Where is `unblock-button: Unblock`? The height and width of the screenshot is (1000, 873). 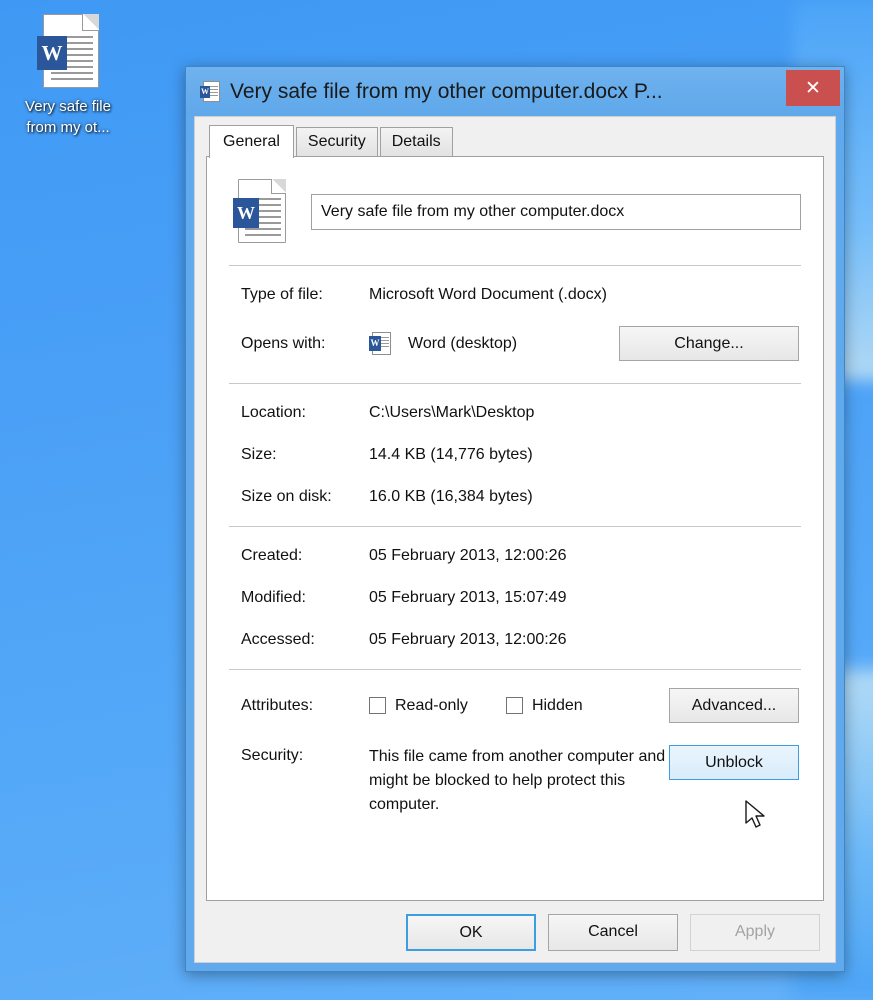 unblock-button: Unblock is located at coordinates (734, 762).